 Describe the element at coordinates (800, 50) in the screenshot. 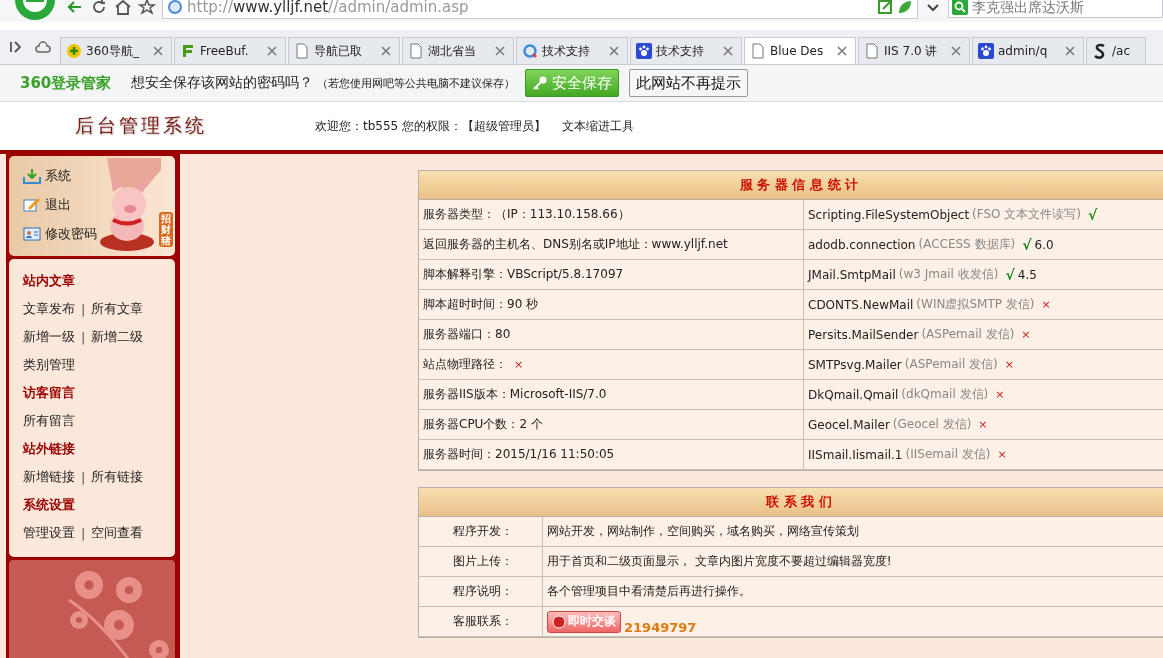

I see `browser-tab: Blue Des` at that location.